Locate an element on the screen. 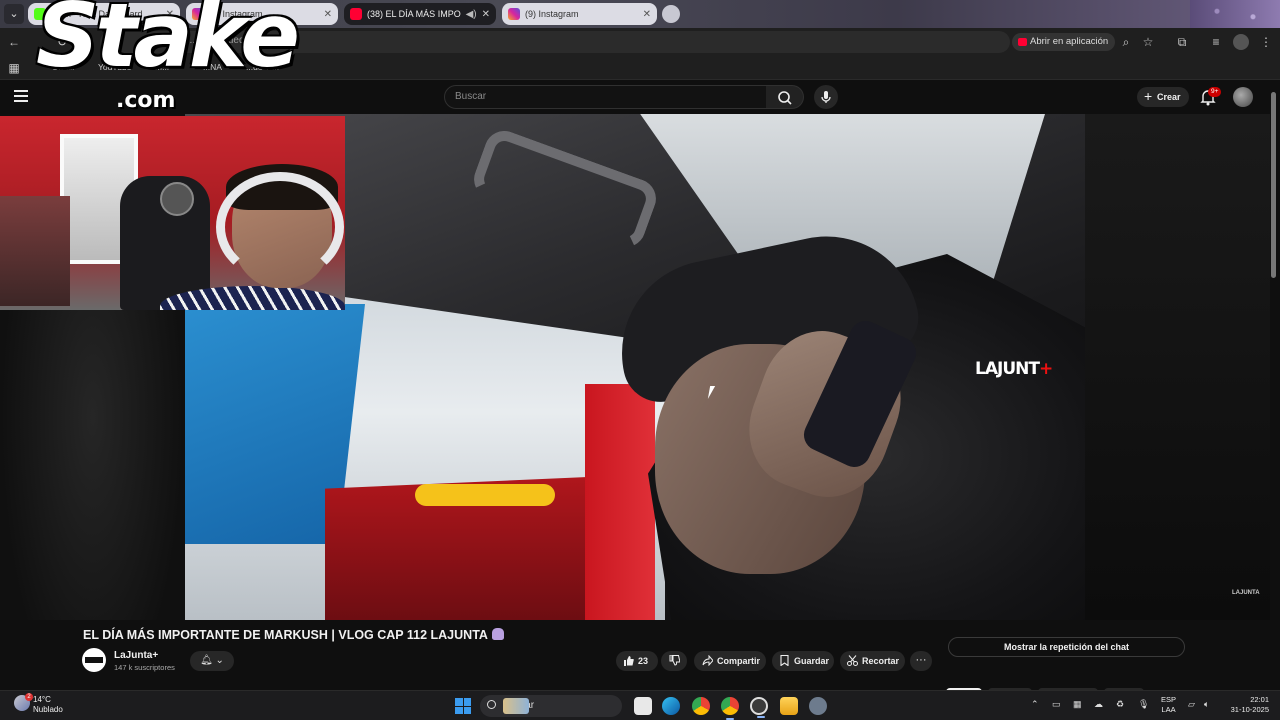 The image size is (1280, 720). video-grab-handle is located at coordinates (565, 189).